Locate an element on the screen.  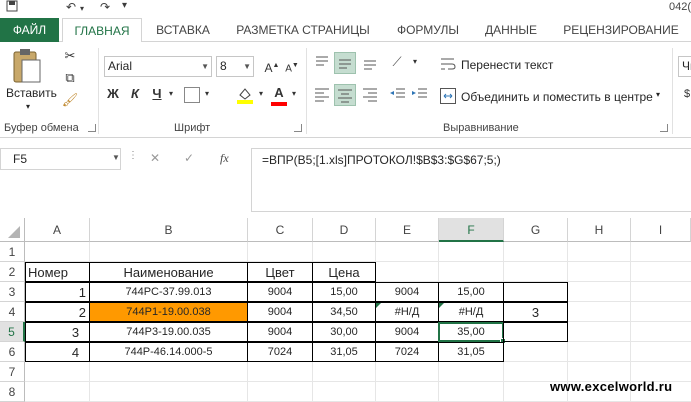
cell-d3: 15,00 is located at coordinates (344, 292).